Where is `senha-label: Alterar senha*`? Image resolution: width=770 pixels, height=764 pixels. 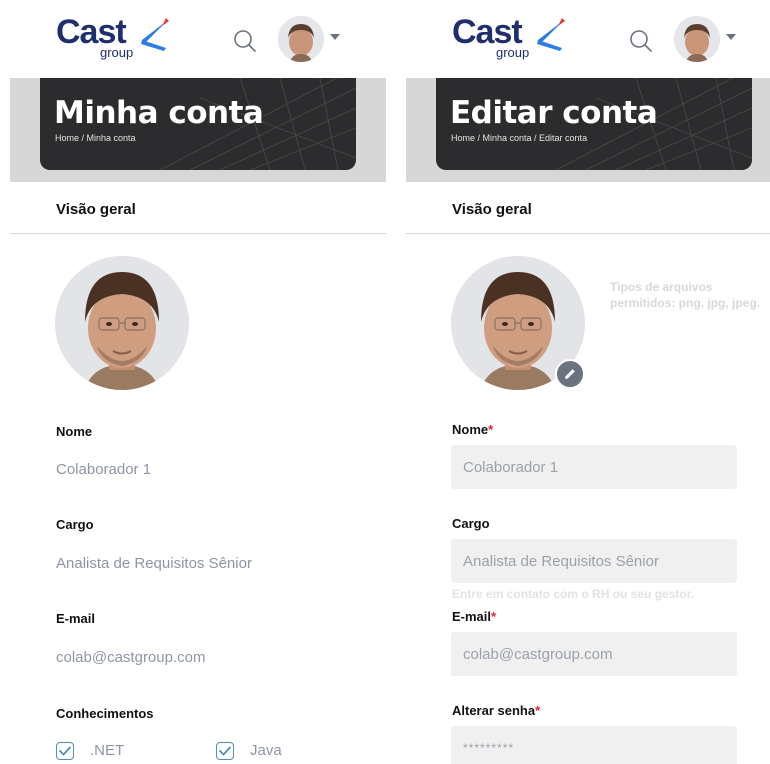
senha-label: Alterar senha* is located at coordinates (496, 710).